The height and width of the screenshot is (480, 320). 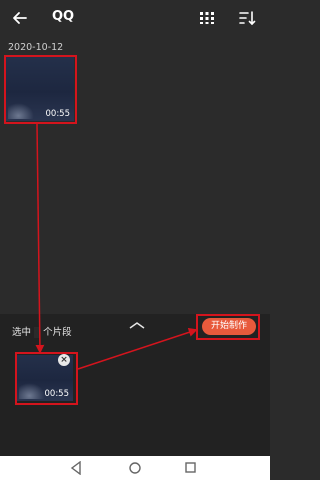 I want to click on grid-dots-icon, so click(x=207, y=18).